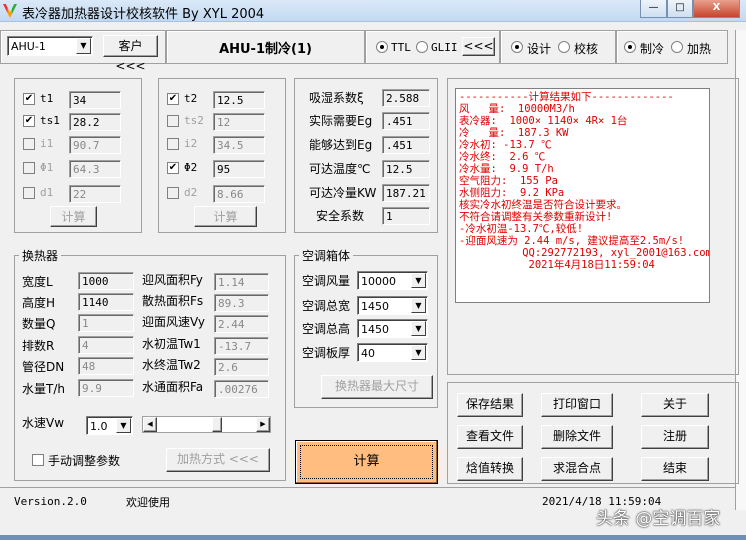  What do you see at coordinates (106, 281) in the screenshot?
I see `exchanger-left-input-0: 1000` at bounding box center [106, 281].